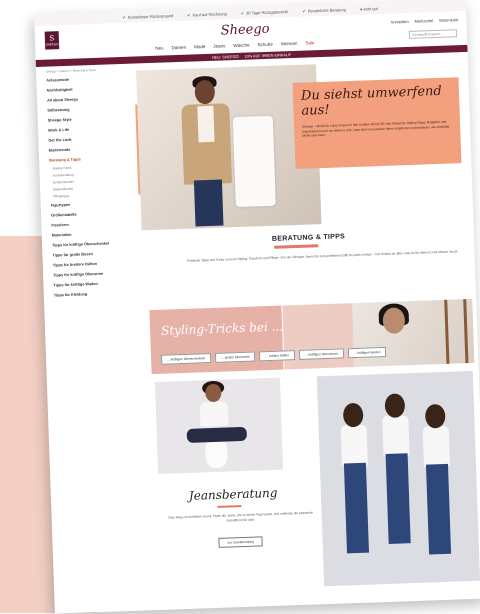  Describe the element at coordinates (235, 357) in the screenshot. I see `styling-button: ... großer Oberweite` at that location.